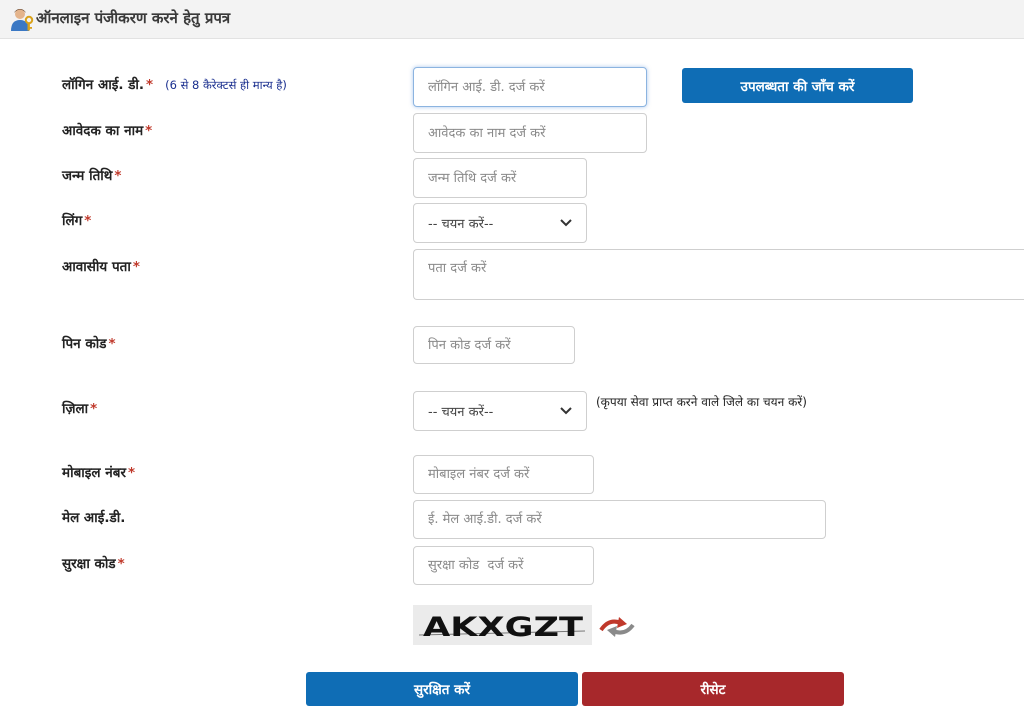 The height and width of the screenshot is (721, 1024). I want to click on captcha-text: AKXGZT, so click(503, 627).